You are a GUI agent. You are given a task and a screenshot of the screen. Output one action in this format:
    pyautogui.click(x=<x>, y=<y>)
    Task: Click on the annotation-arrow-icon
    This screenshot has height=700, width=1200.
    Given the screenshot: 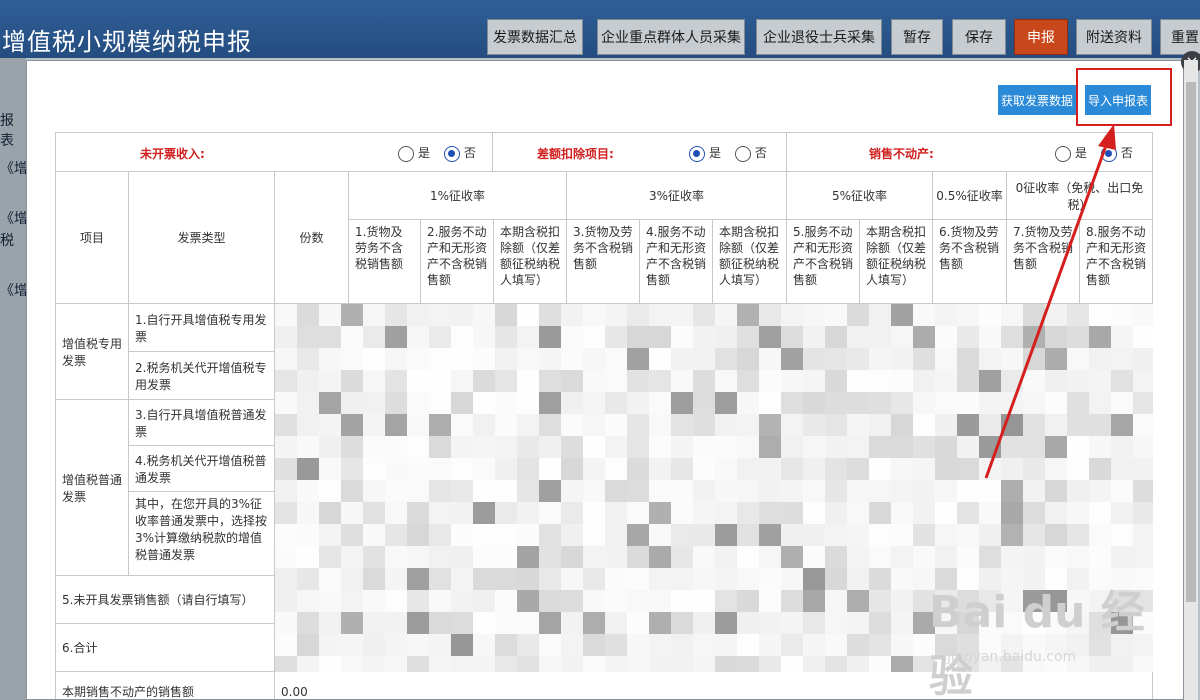 What is the action you would take?
    pyautogui.click(x=1050, y=301)
    